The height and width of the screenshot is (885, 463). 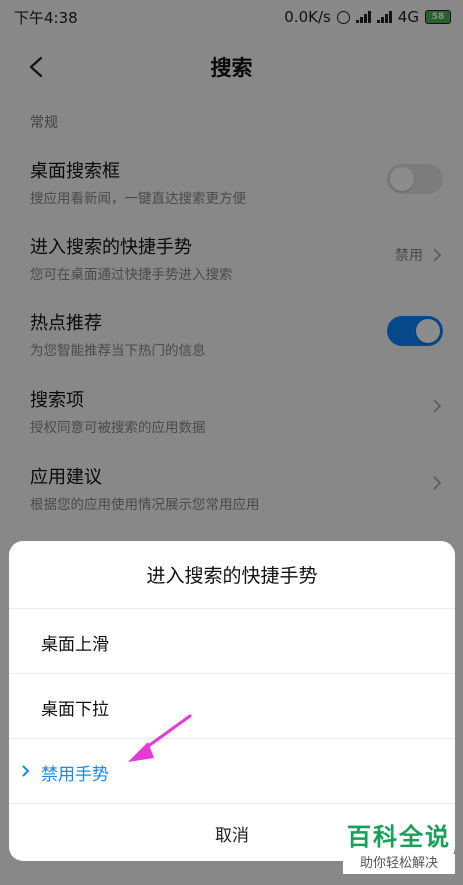 What do you see at coordinates (232, 706) in the screenshot?
I see `option-pull-down: 桌面下拉` at bounding box center [232, 706].